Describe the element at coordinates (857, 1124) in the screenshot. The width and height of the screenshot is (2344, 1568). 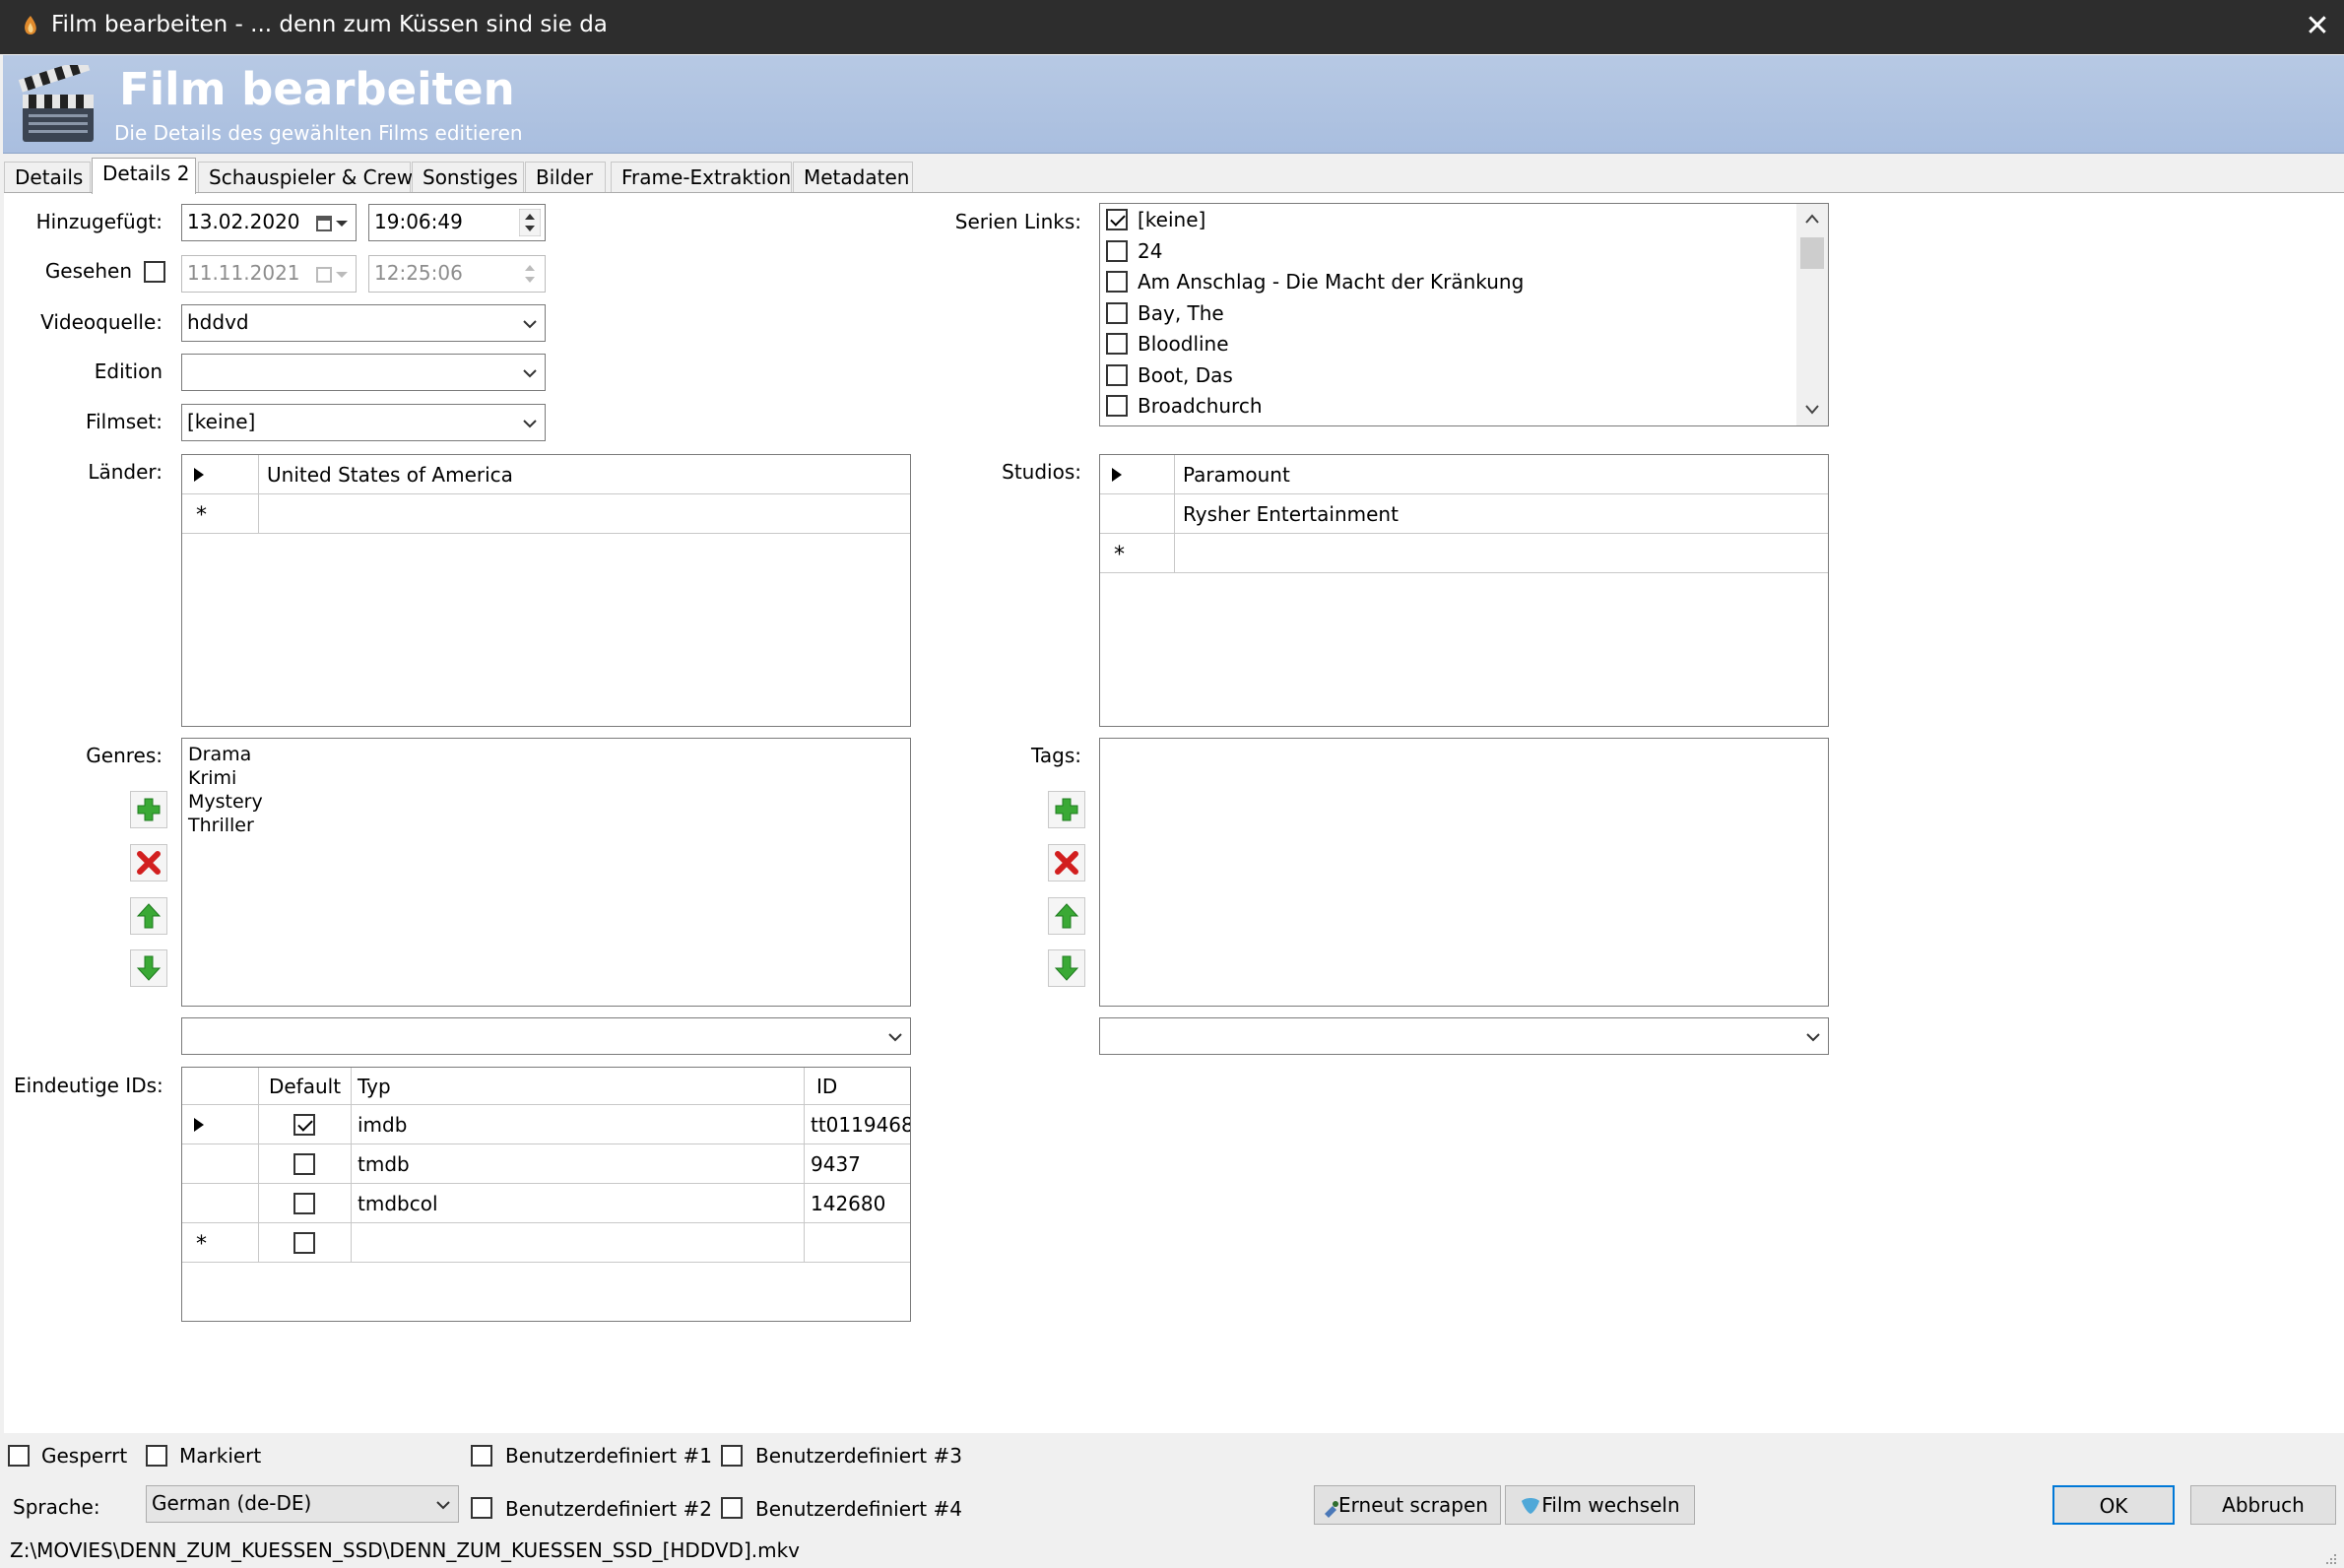
I see `id-value-cell: tt0119468` at that location.